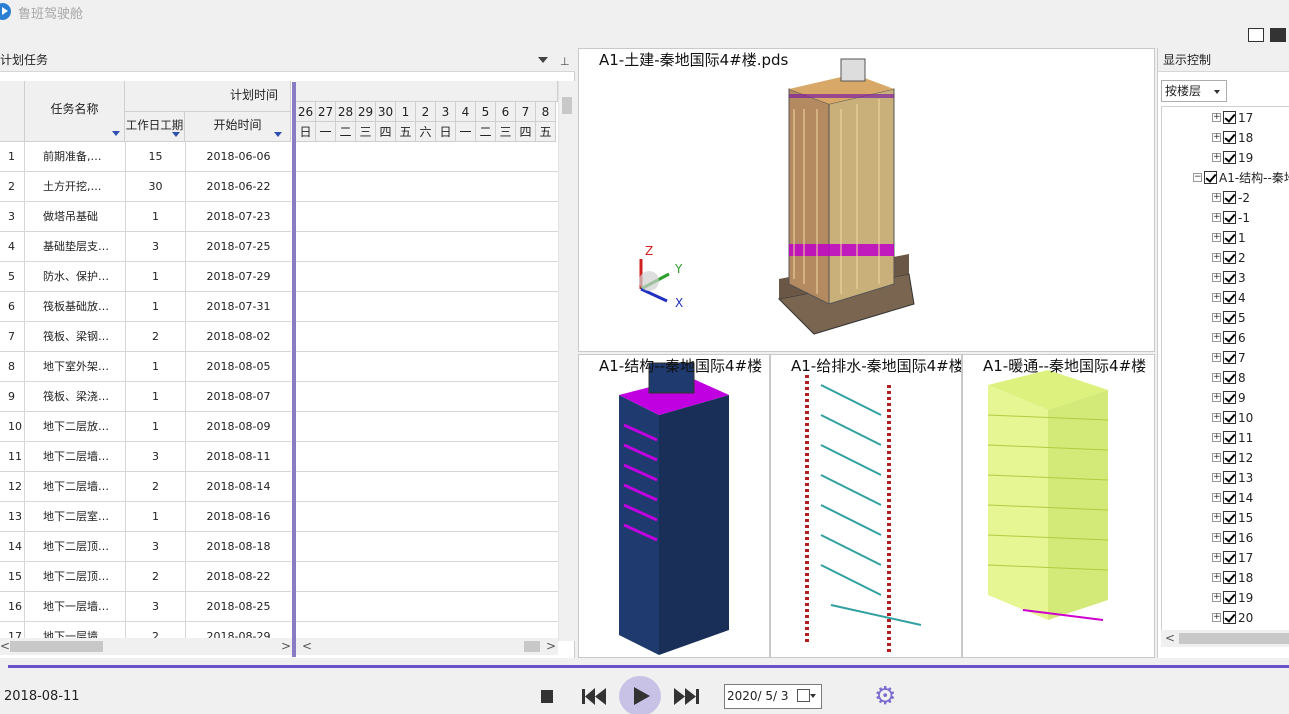 The width and height of the screenshot is (1289, 714). What do you see at coordinates (145, 457) in the screenshot?
I see `table-row: 11 地下二层墙… 3 2018-08-11` at bounding box center [145, 457].